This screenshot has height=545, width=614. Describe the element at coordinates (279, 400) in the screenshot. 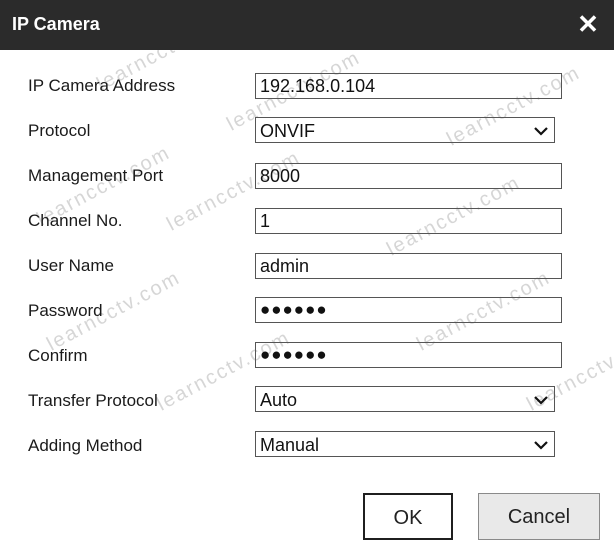

I see `transfer-protocol-value: Auto` at that location.